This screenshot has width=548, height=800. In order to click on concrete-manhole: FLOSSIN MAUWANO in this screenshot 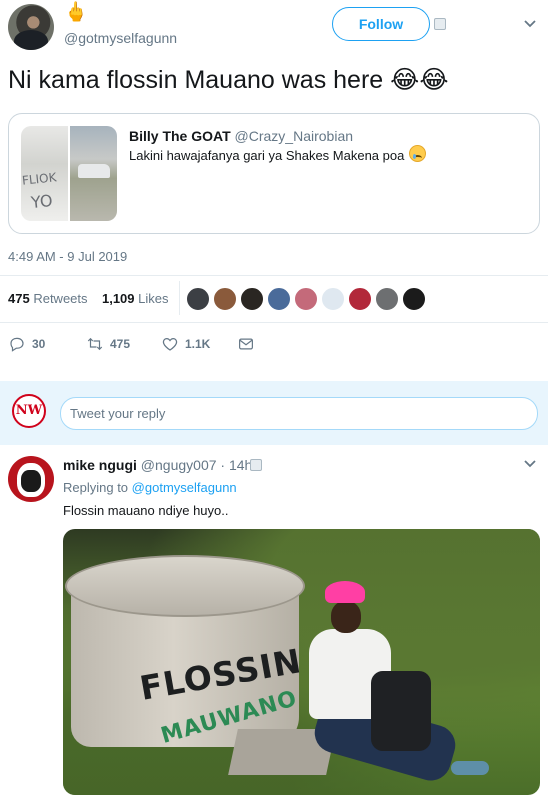, I will do `click(185, 652)`.